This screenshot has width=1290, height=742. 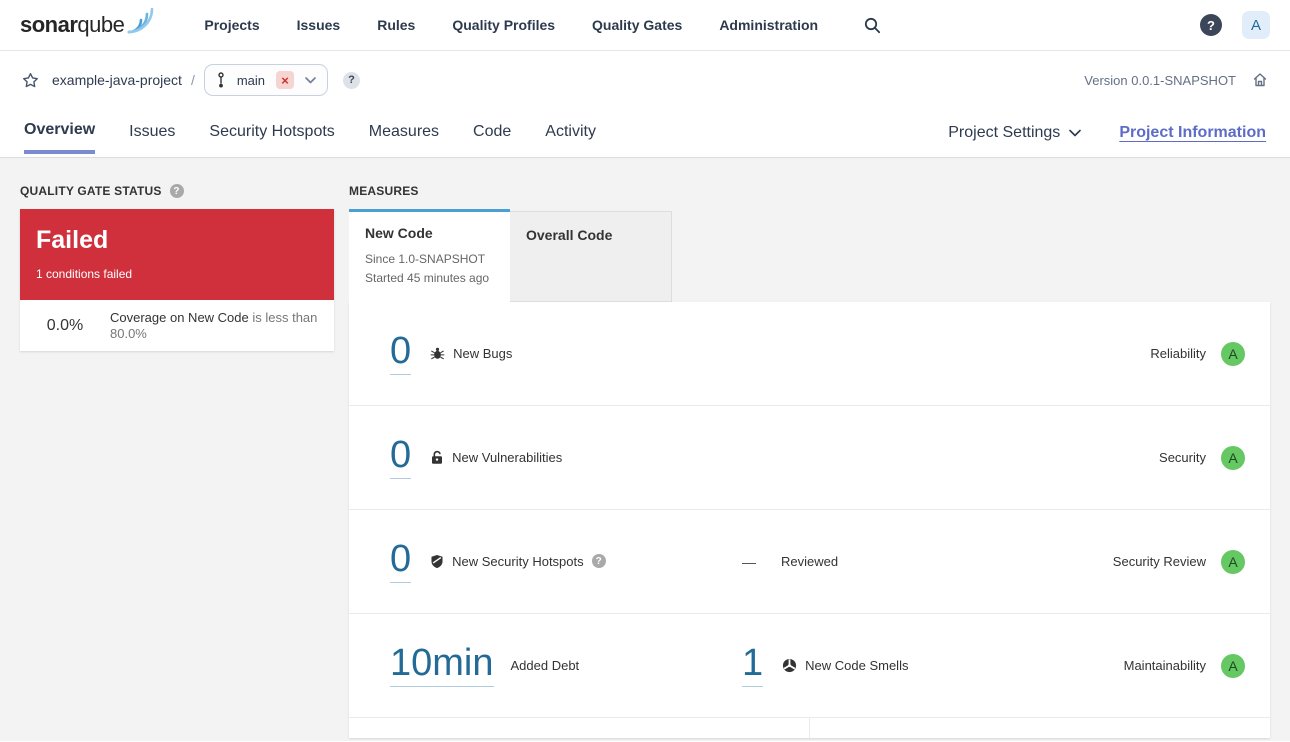 What do you see at coordinates (442, 665) in the screenshot?
I see `added-debt-link: 10min` at bounding box center [442, 665].